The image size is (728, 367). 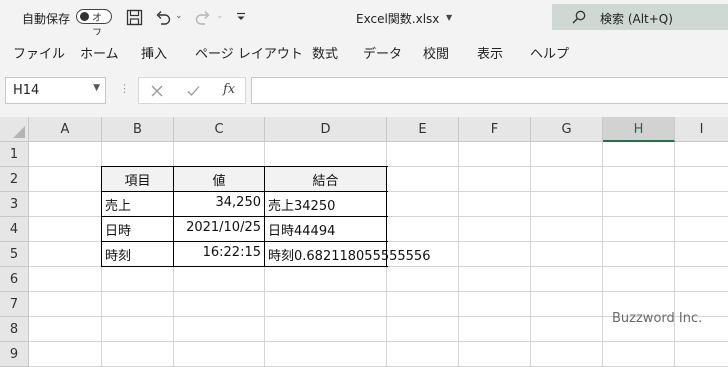 I want to click on select-all-button, so click(x=14, y=129).